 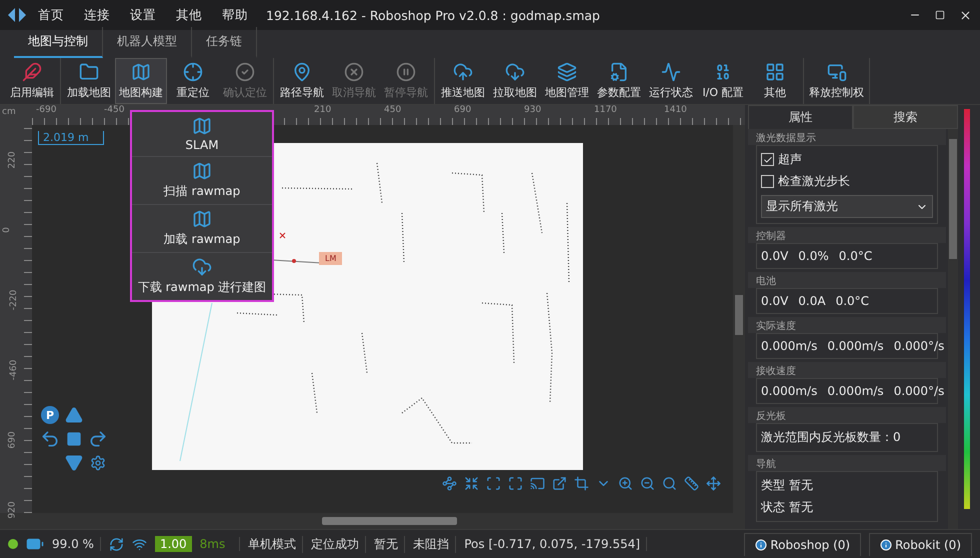 What do you see at coordinates (220, 544) in the screenshot?
I see `latency-text: 8ms` at bounding box center [220, 544].